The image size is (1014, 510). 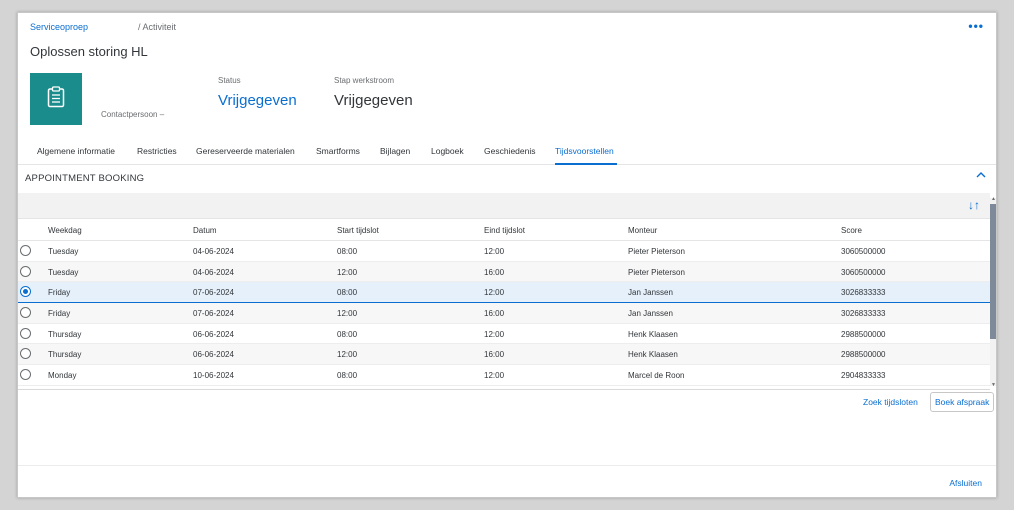 What do you see at coordinates (504, 389) in the screenshot?
I see `table-bottom-divider` at bounding box center [504, 389].